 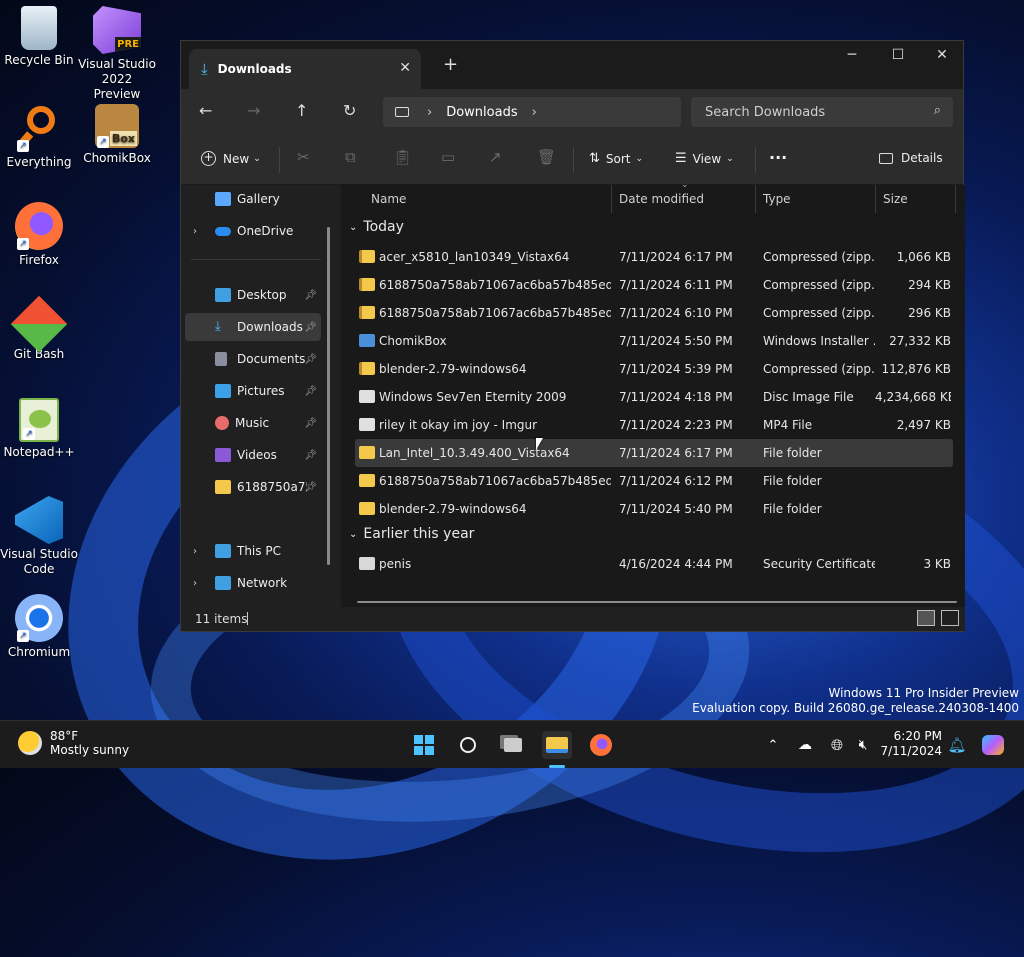 What do you see at coordinates (253, 110) in the screenshot?
I see `forward-button: →` at bounding box center [253, 110].